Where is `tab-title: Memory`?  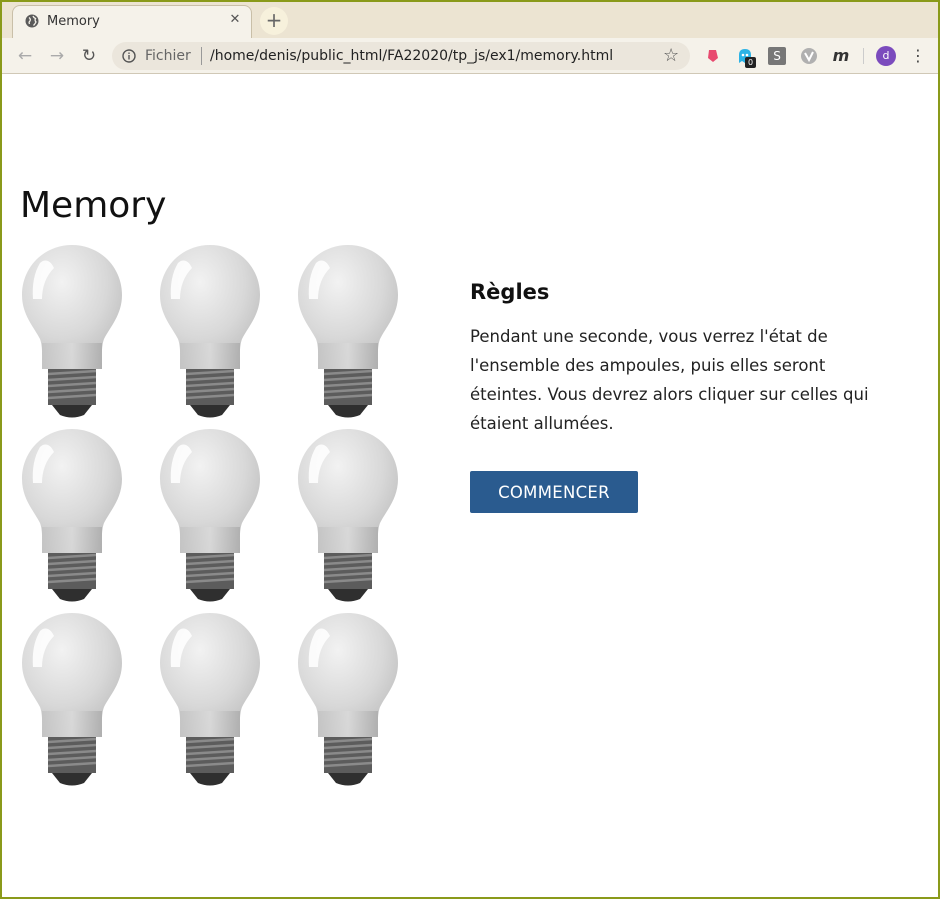
tab-title: Memory is located at coordinates (73, 21).